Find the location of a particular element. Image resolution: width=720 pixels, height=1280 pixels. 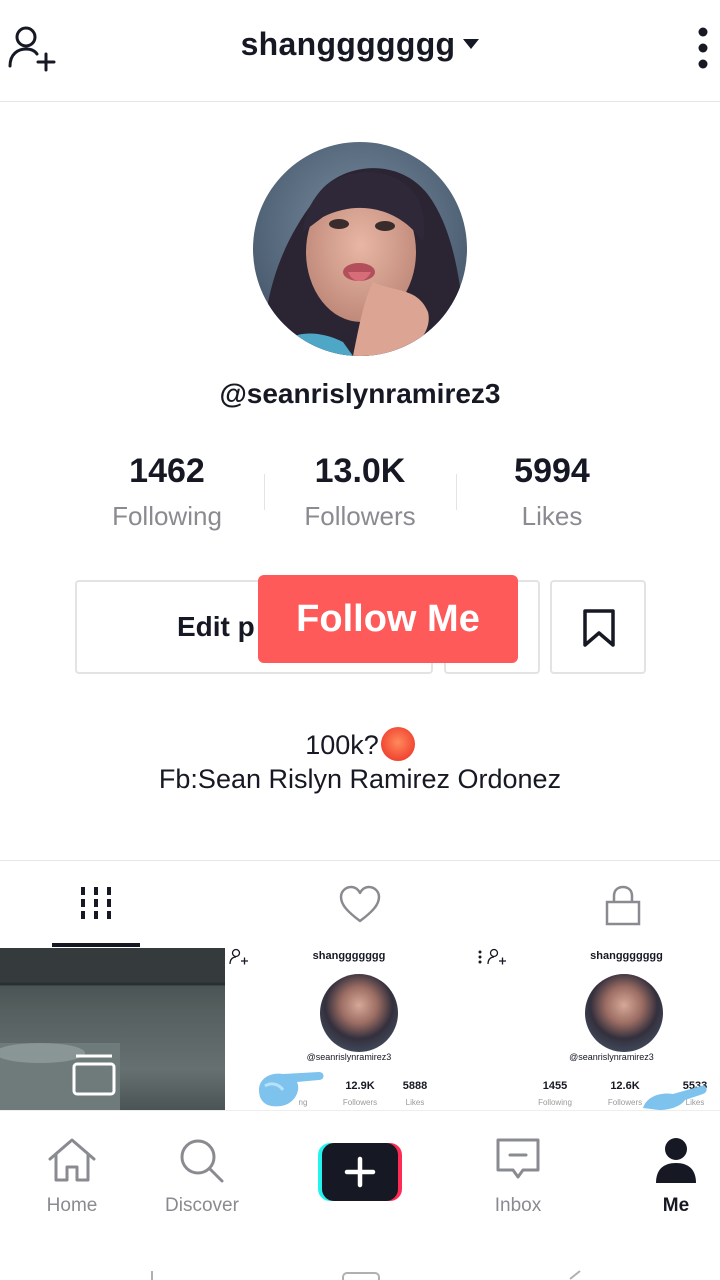

lock-icon is located at coordinates (623, 905).